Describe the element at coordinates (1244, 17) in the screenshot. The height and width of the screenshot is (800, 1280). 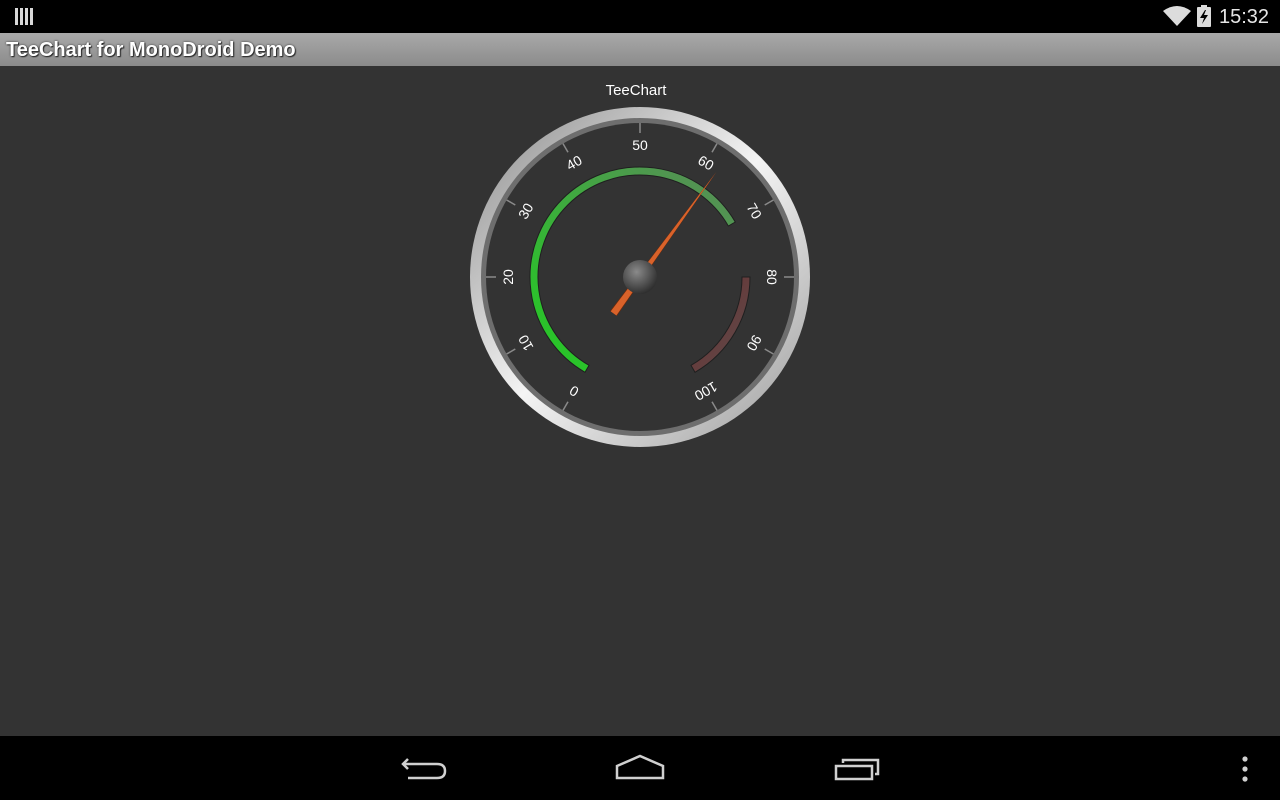
I see `clock: 15:32` at that location.